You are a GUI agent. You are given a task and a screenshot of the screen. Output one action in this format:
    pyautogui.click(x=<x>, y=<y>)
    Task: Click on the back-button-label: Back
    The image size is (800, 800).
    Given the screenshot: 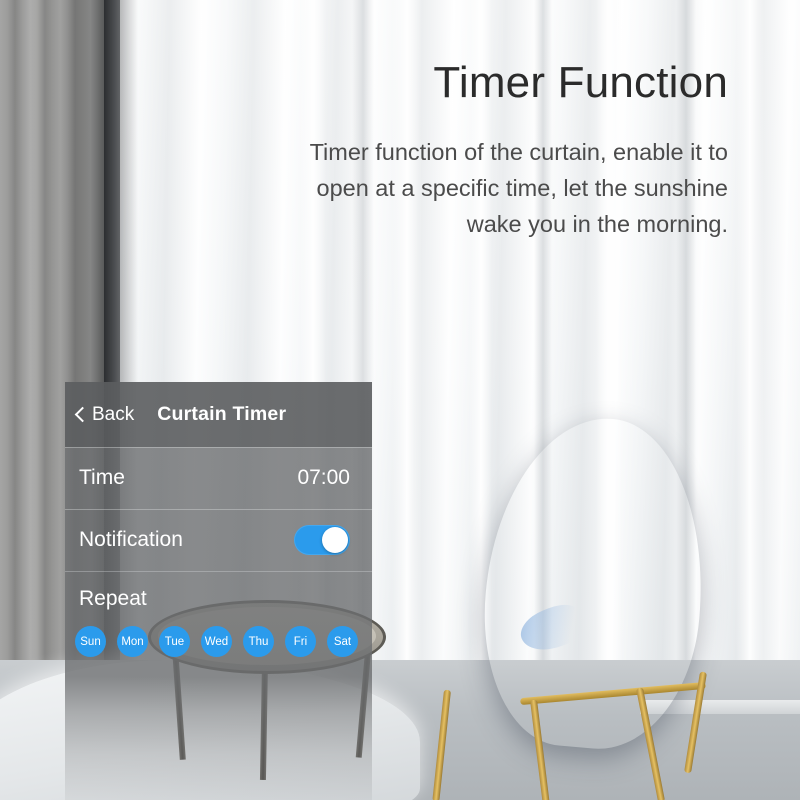 What is the action you would take?
    pyautogui.click(x=113, y=414)
    